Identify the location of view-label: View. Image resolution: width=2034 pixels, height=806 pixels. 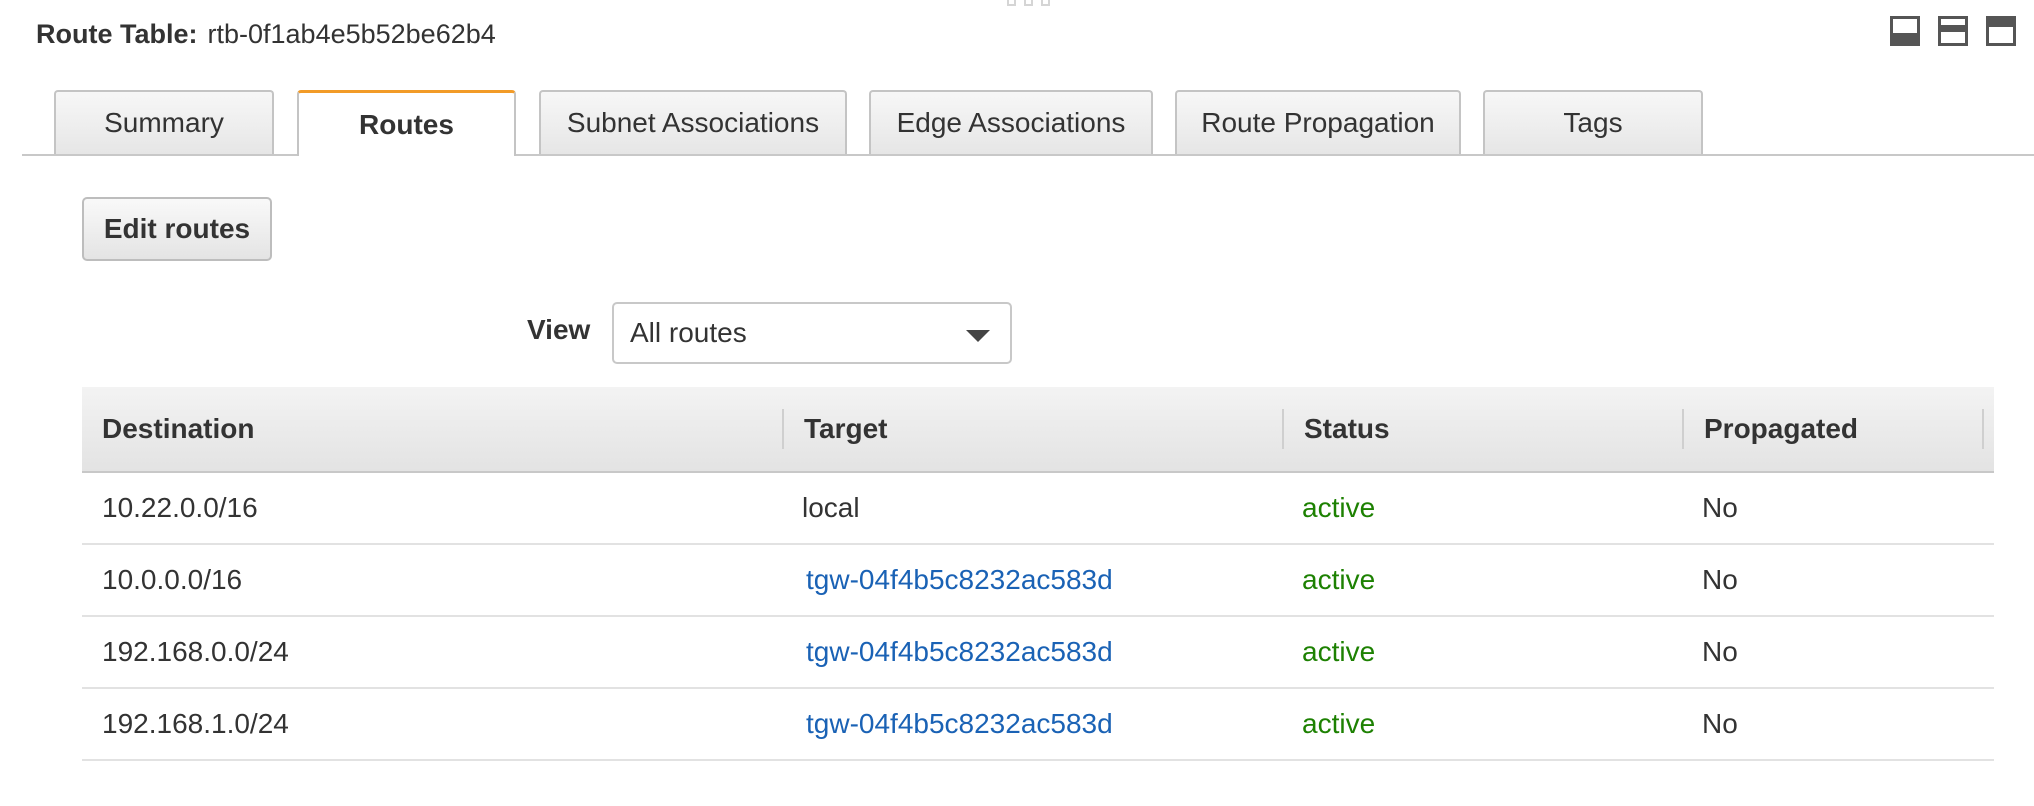
(559, 329).